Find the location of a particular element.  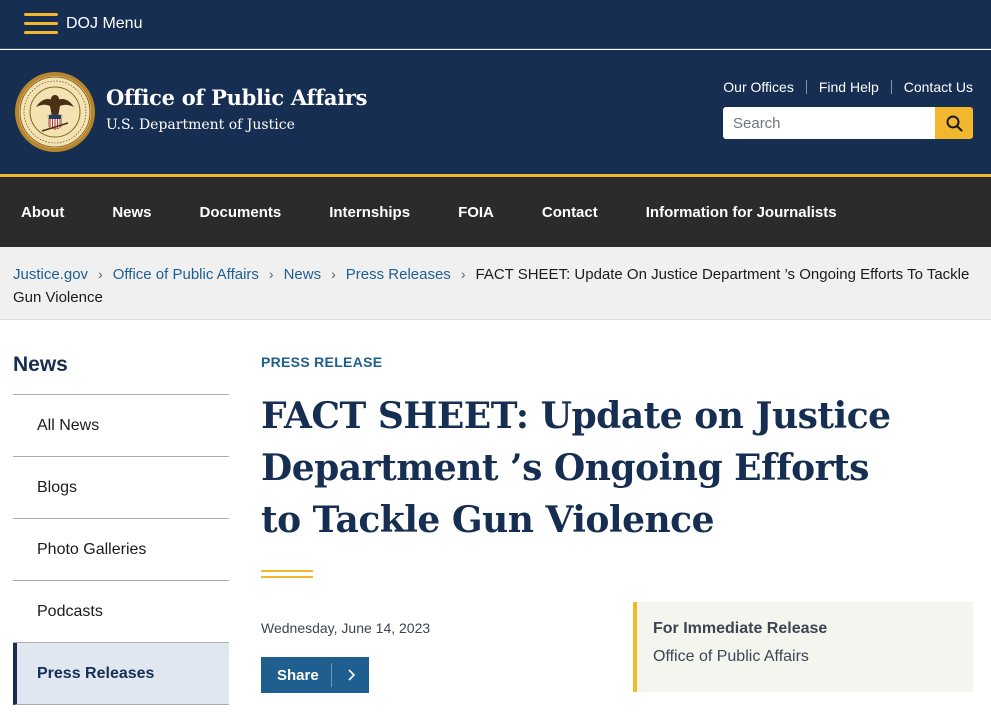

search-icon is located at coordinates (954, 123).